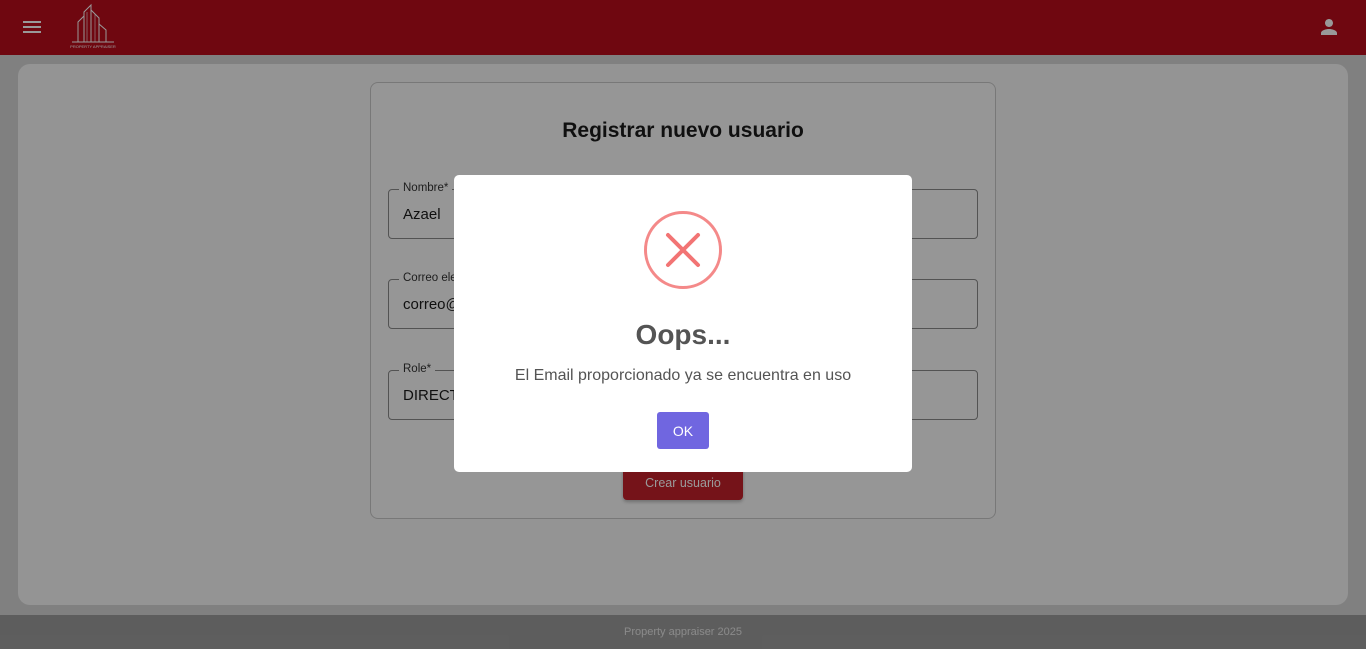 The height and width of the screenshot is (649, 1366). I want to click on ok-button: OK, so click(683, 430).